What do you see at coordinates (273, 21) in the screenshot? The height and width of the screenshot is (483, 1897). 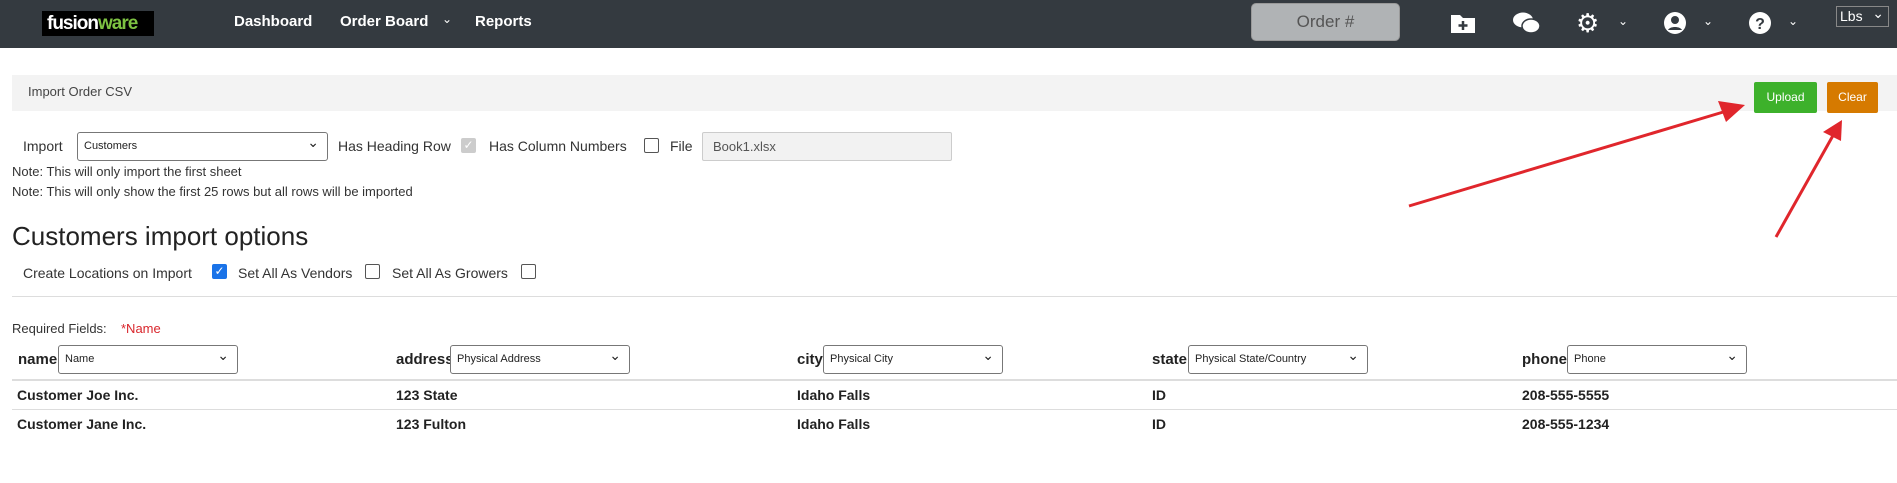 I see `nav-dashboard: Dashboard` at bounding box center [273, 21].